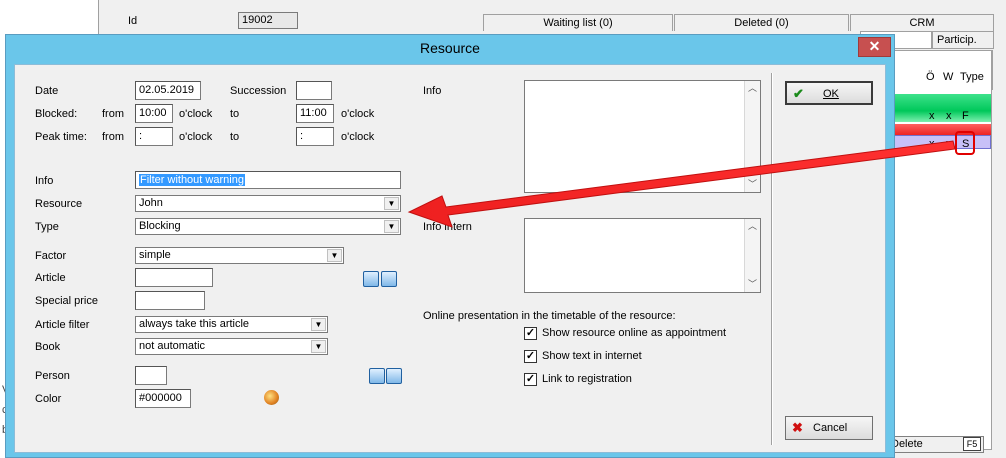 Image resolution: width=1006 pixels, height=458 pixels. Describe the element at coordinates (163, 398) in the screenshot. I see `color-input: #000000` at that location.